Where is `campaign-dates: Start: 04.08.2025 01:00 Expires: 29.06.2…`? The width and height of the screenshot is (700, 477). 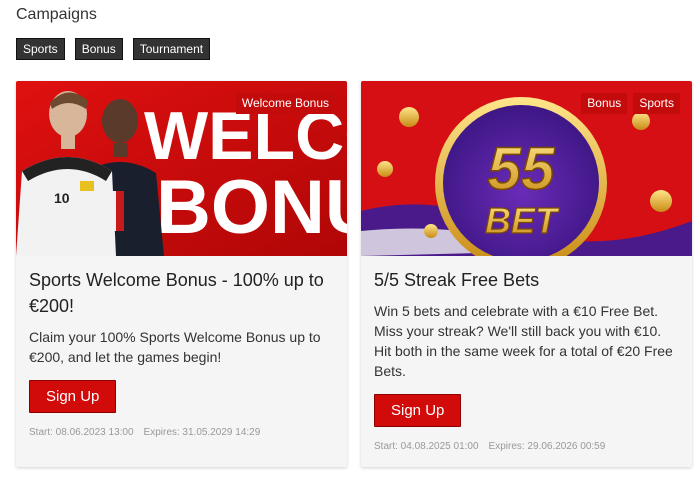 campaign-dates: Start: 04.08.2025 01:00 Expires: 29.06.2… is located at coordinates (526, 446).